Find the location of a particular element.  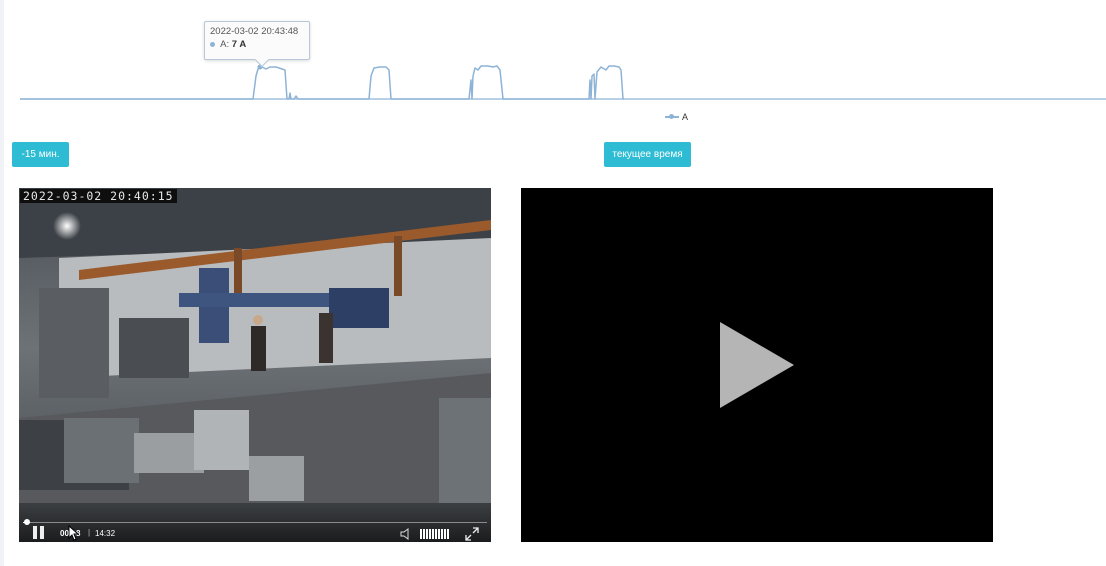

tooltip-series: A: is located at coordinates (225, 44).